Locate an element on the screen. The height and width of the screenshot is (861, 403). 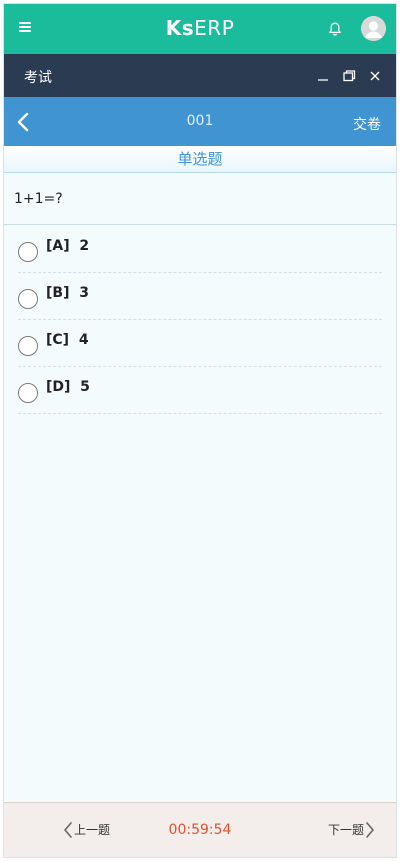
brand-prefix: Ks is located at coordinates (180, 28).